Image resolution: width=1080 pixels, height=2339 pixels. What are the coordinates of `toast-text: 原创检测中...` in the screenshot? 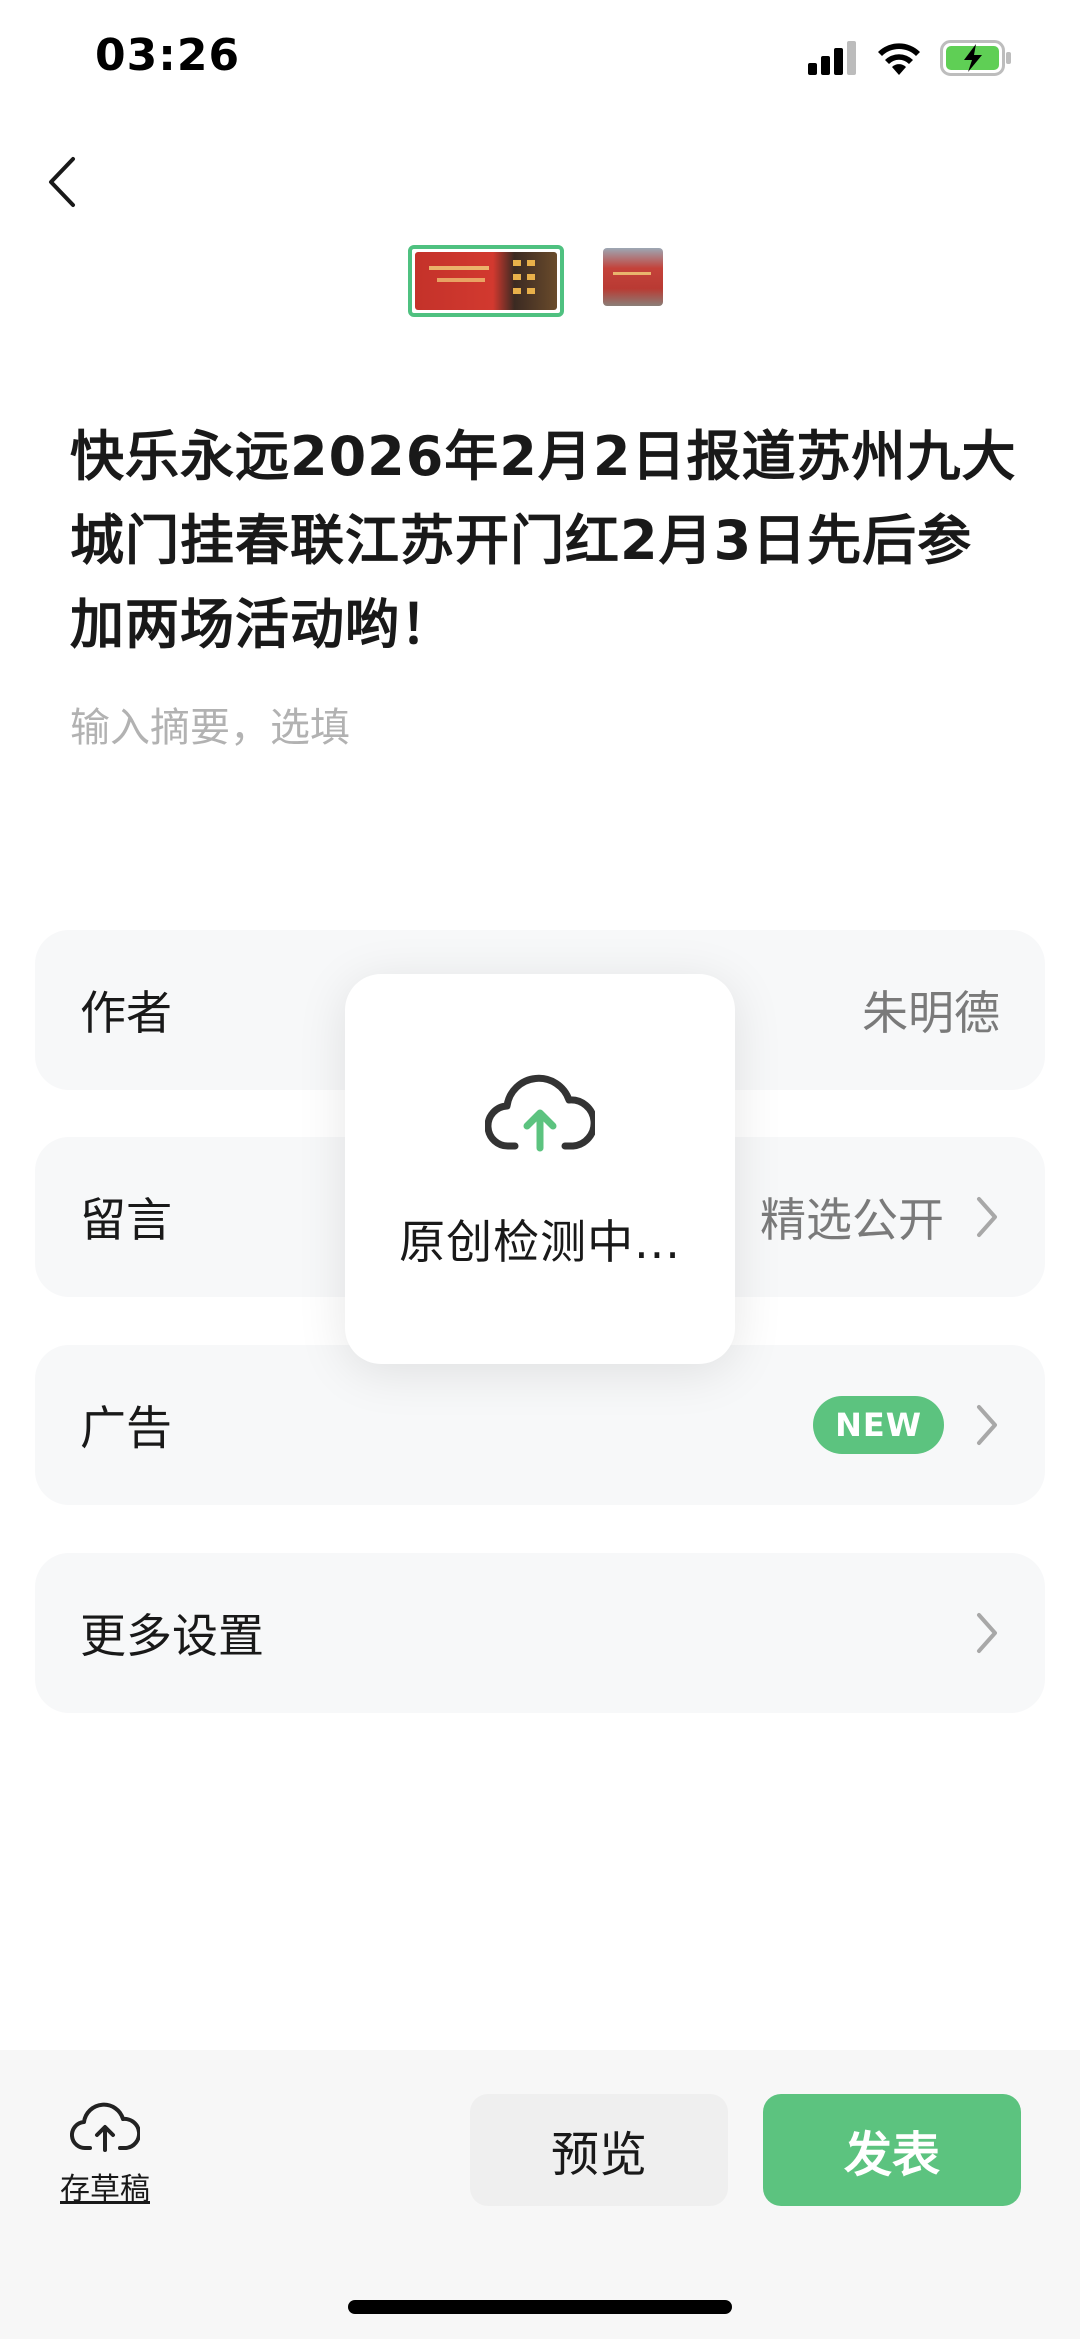 It's located at (540, 1242).